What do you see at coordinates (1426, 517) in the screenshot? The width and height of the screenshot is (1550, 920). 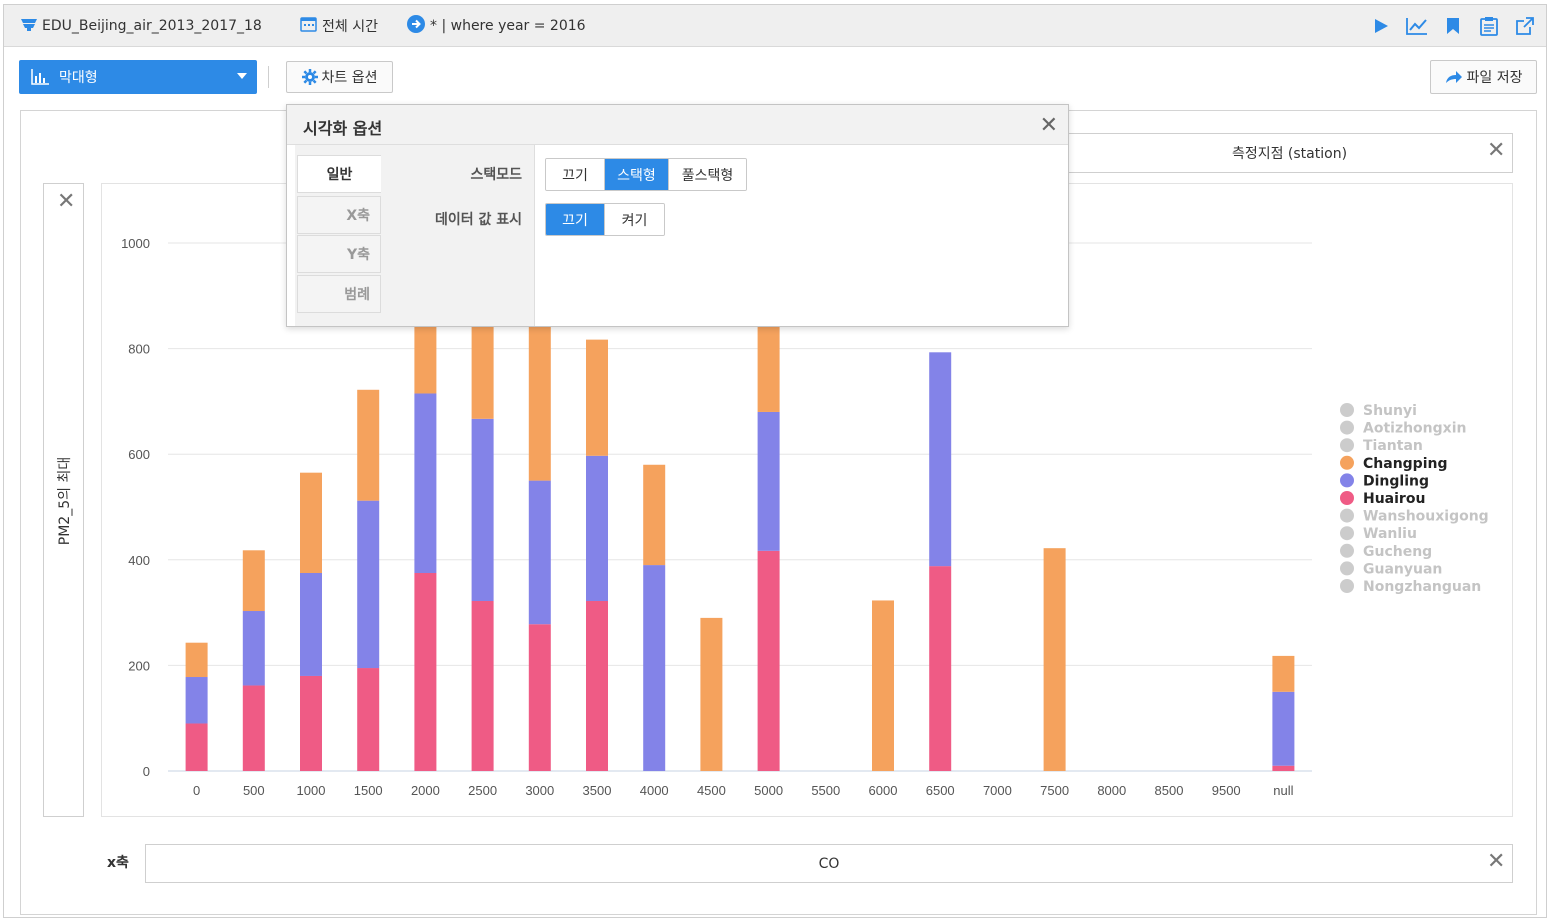 I see `legend-item: Wanshouxigong` at bounding box center [1426, 517].